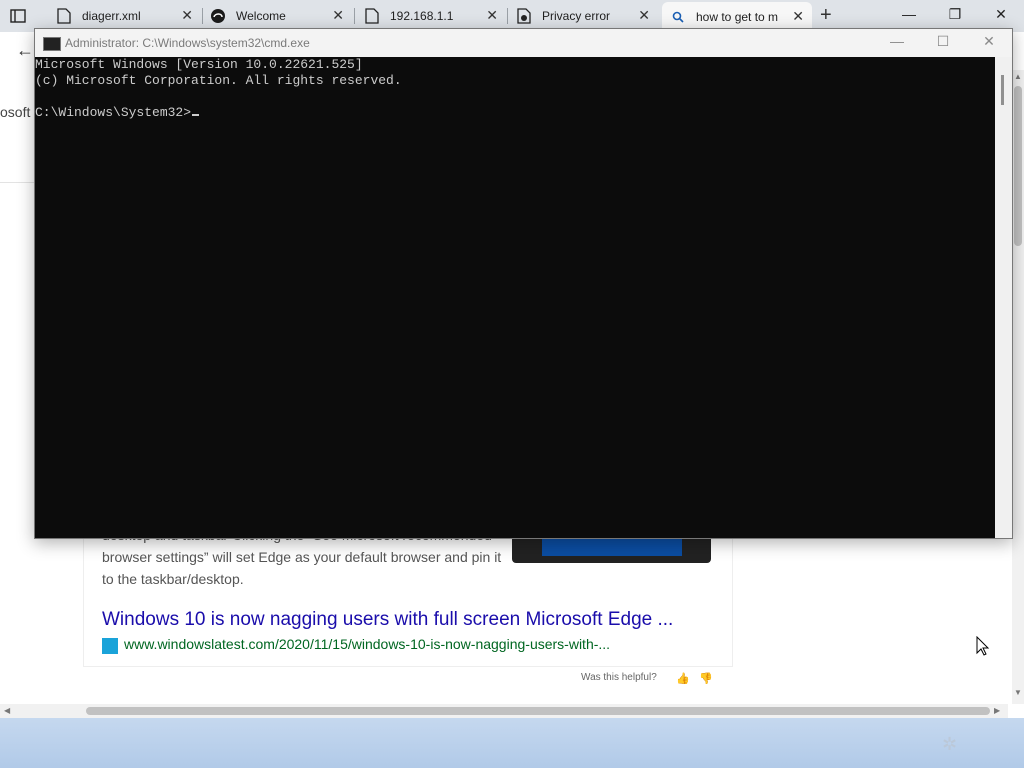 This screenshot has width=1024, height=768. What do you see at coordinates (706, 678) in the screenshot?
I see `thumbs-down-icon: 👎` at bounding box center [706, 678].